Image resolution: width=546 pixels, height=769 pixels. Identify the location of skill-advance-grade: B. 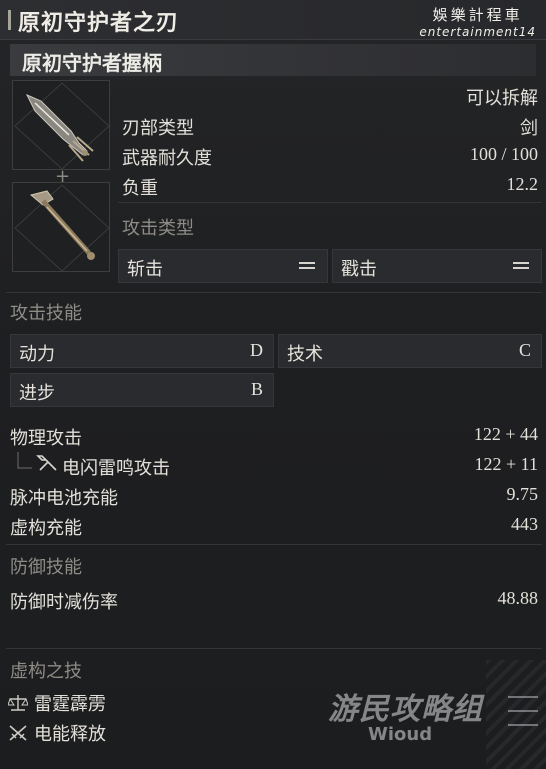
(256, 389).